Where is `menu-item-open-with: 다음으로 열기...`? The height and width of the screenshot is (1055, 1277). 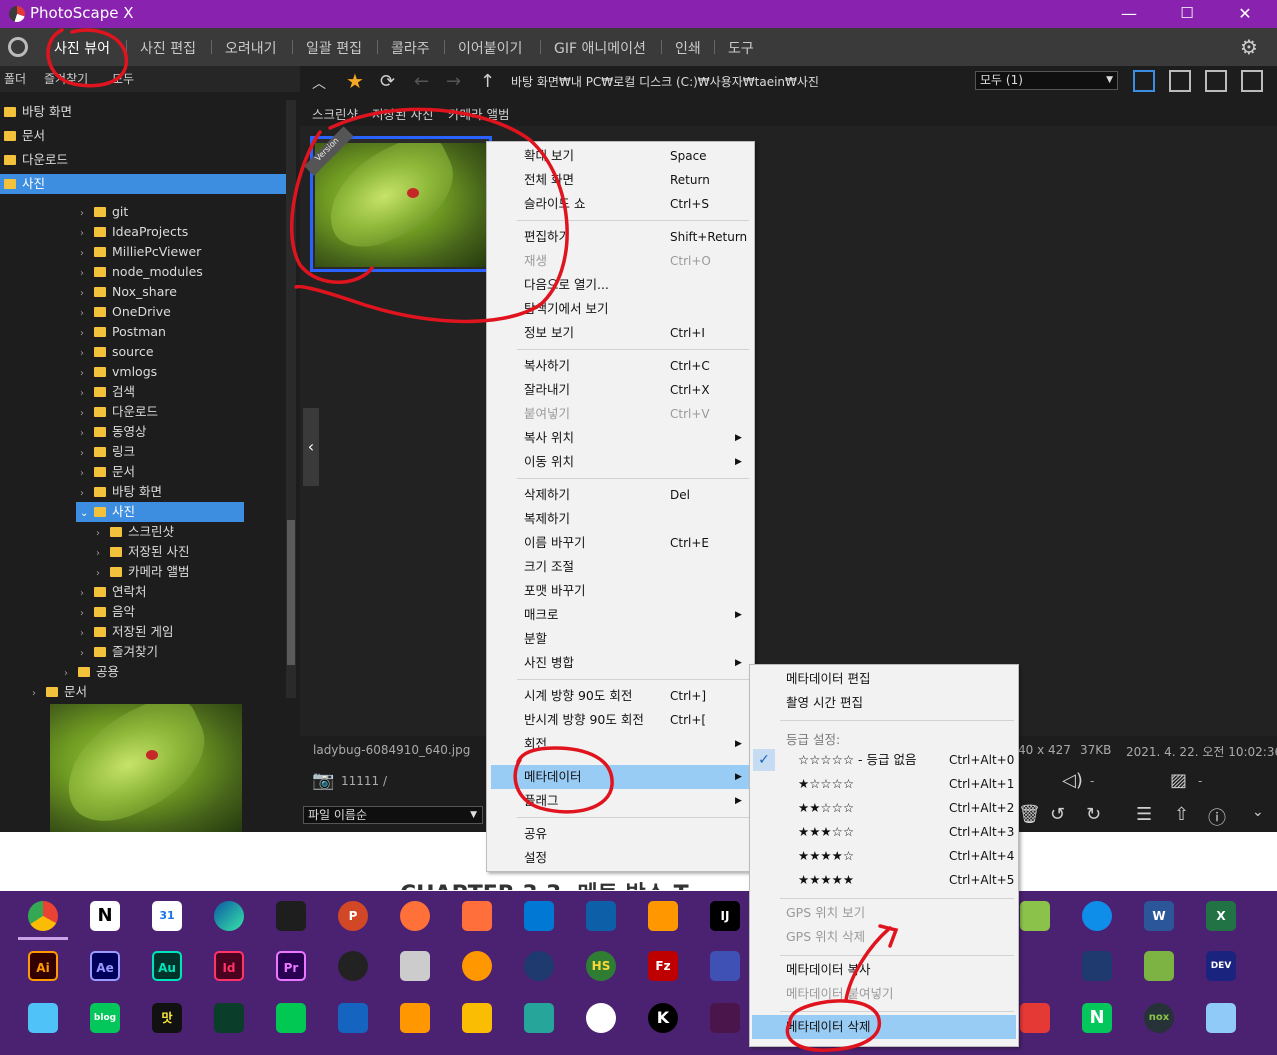
menu-item-open-with: 다음으로 열기... is located at coordinates (620, 285).